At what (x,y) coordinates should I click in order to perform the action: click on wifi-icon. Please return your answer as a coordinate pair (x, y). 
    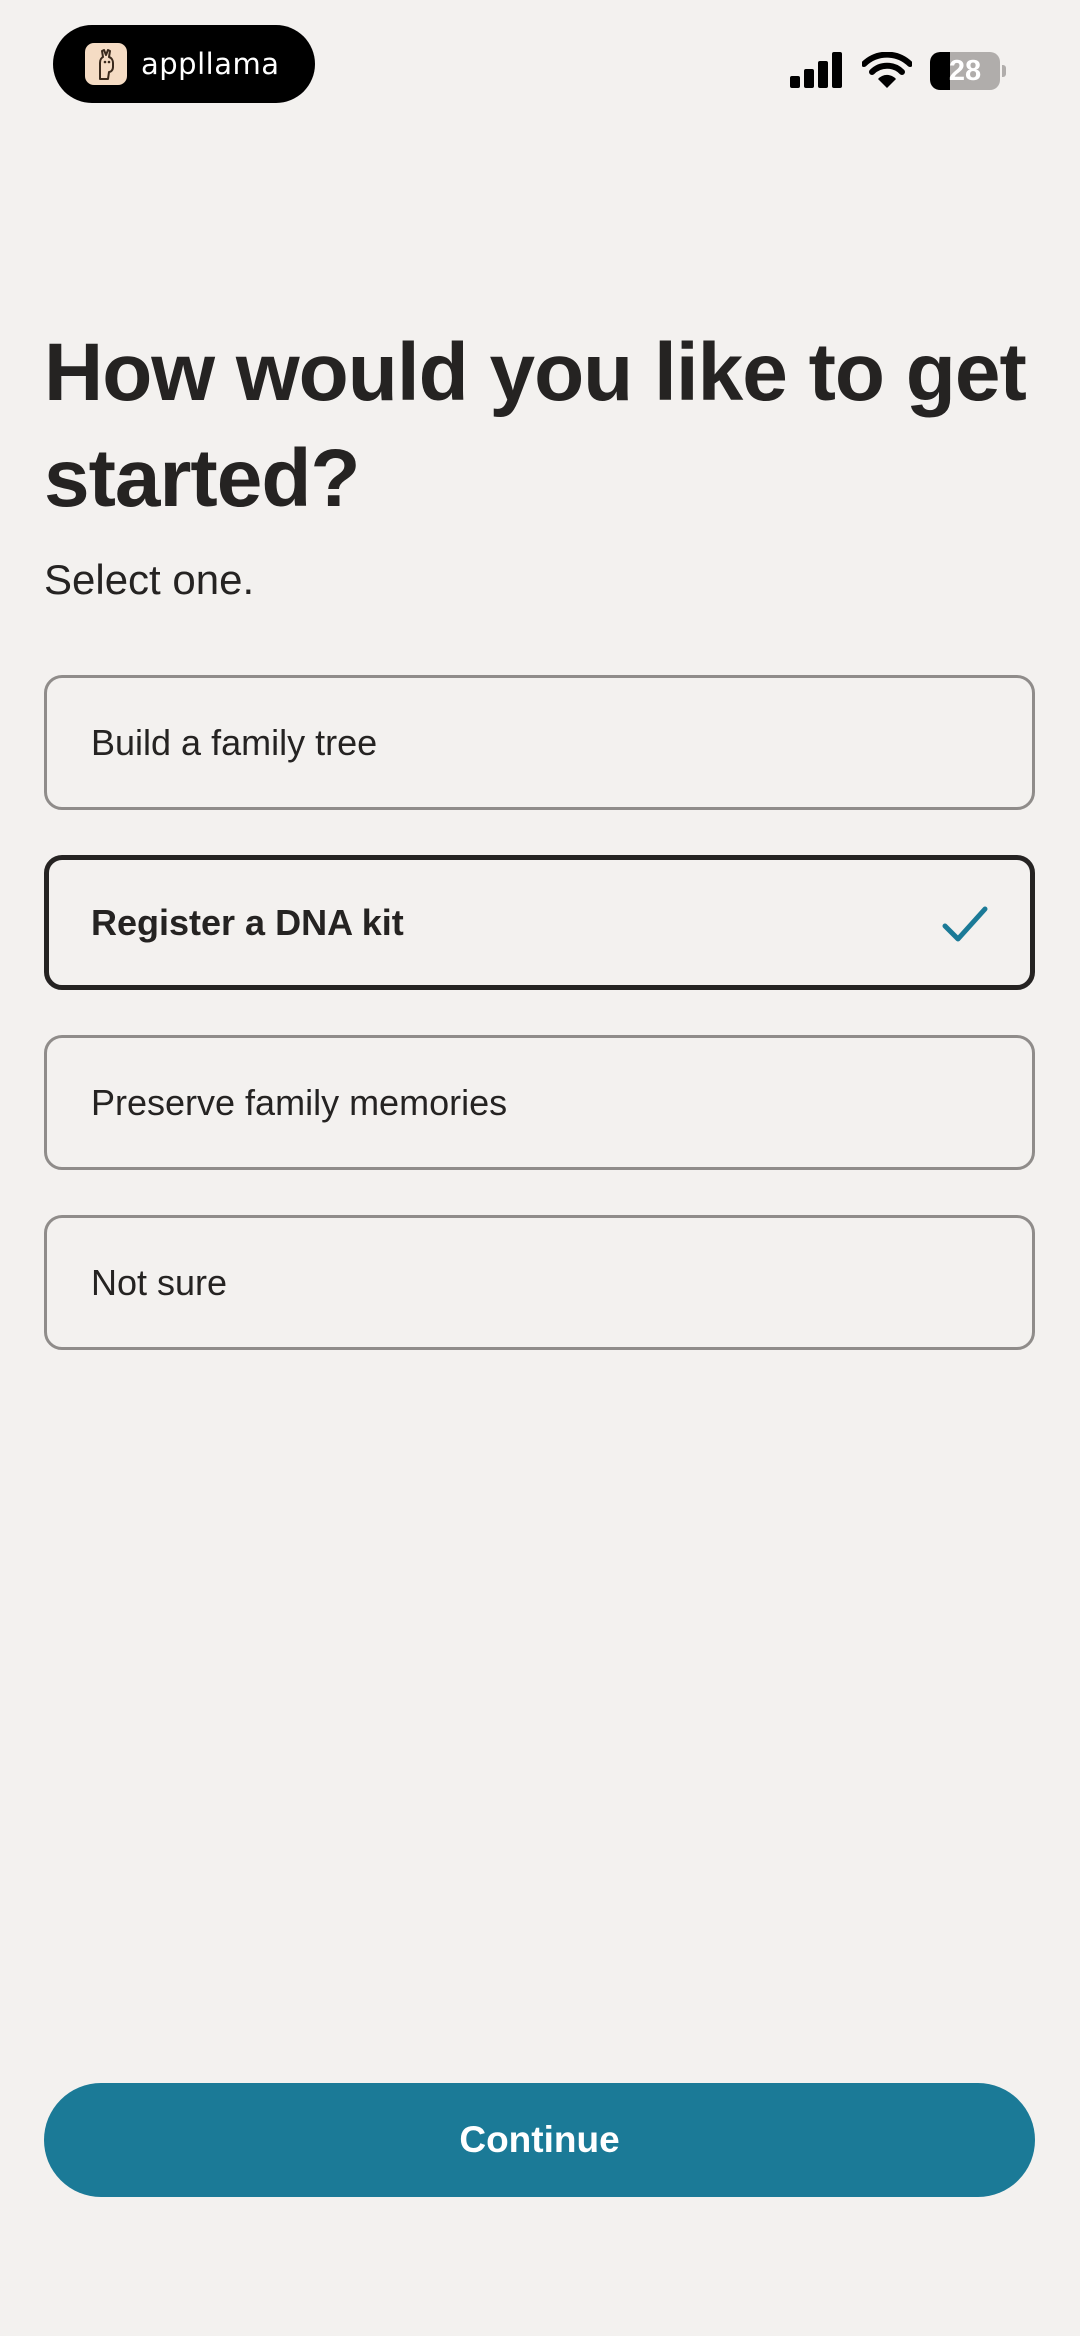
    Looking at the image, I should click on (887, 70).